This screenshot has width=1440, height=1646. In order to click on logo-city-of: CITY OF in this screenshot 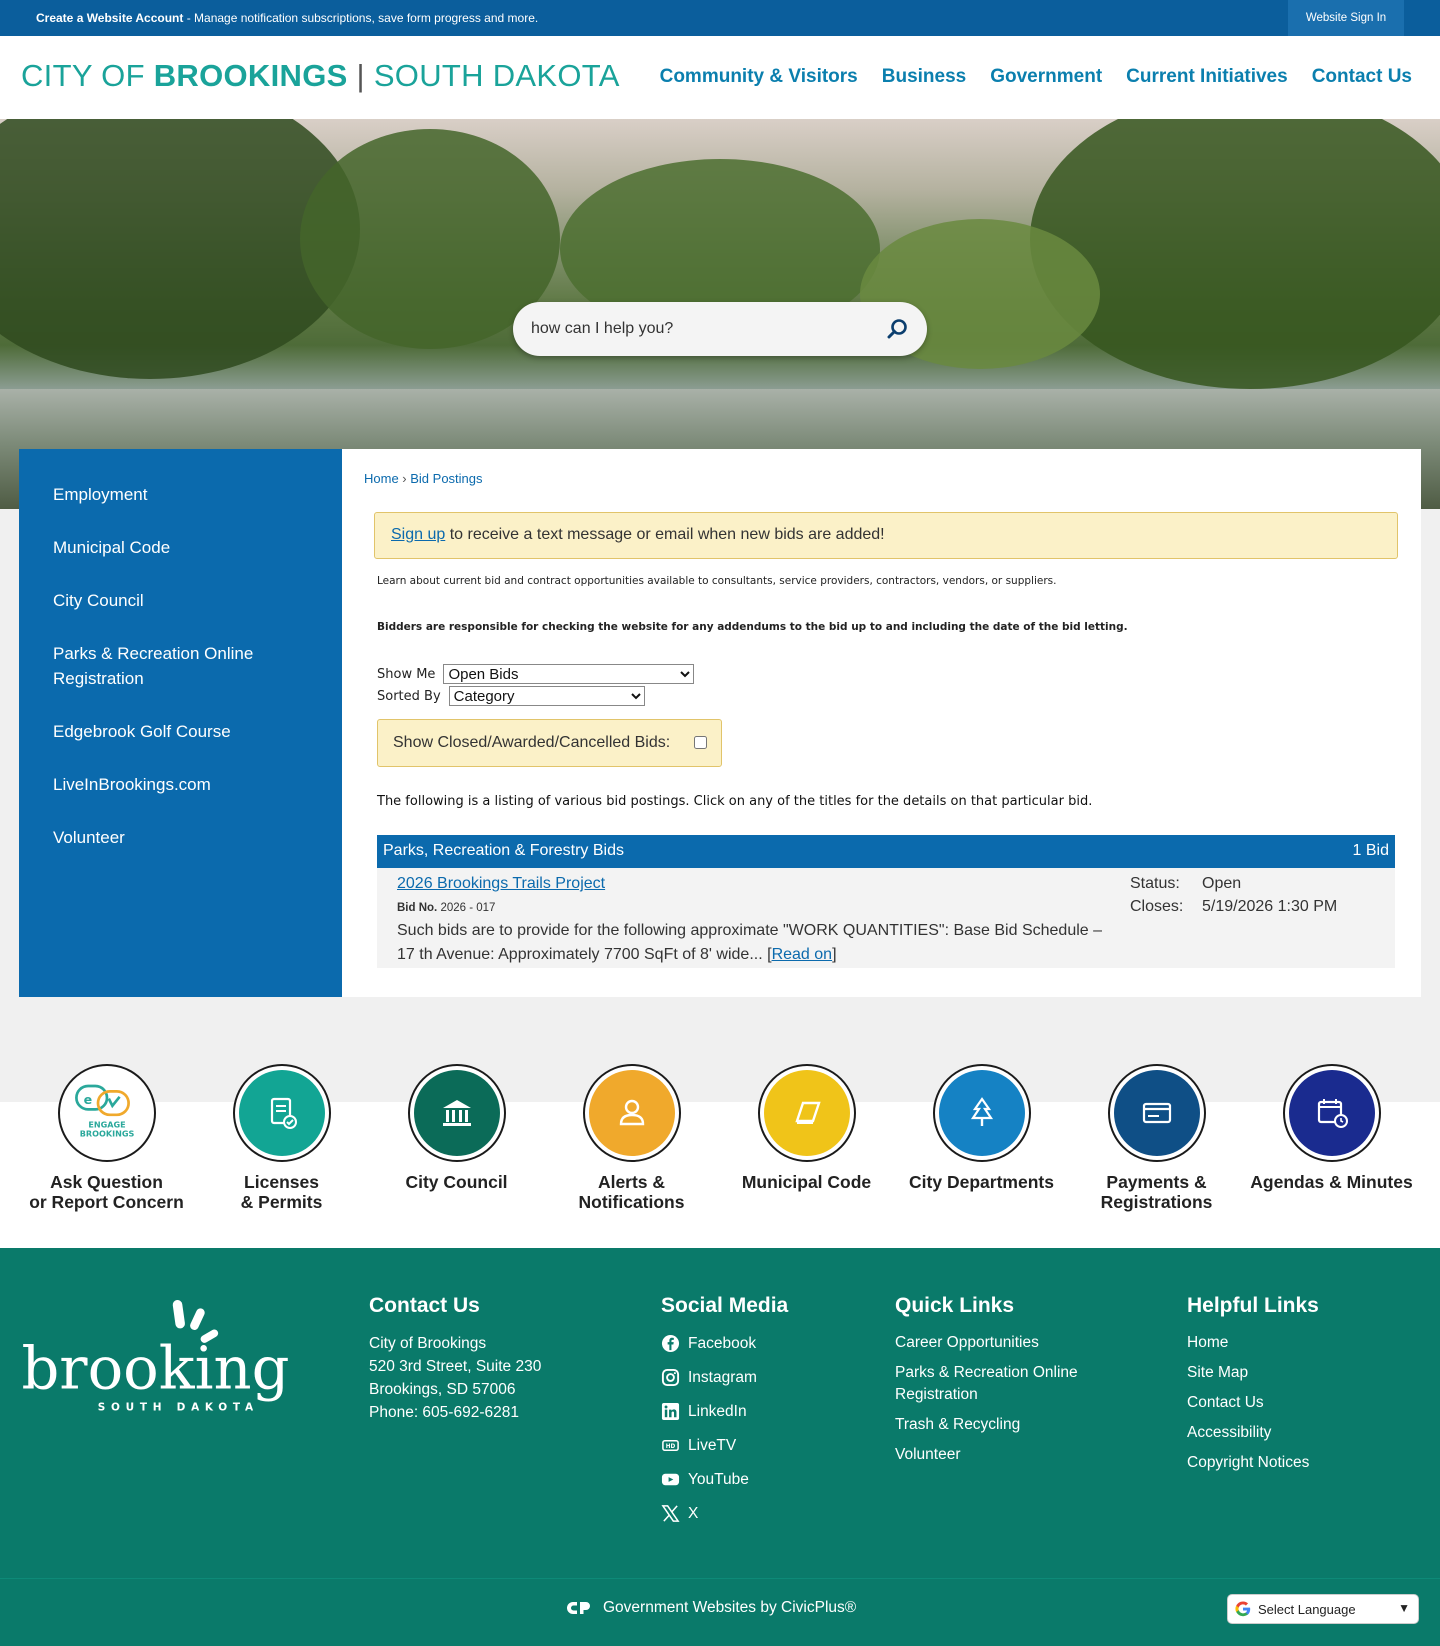, I will do `click(87, 75)`.